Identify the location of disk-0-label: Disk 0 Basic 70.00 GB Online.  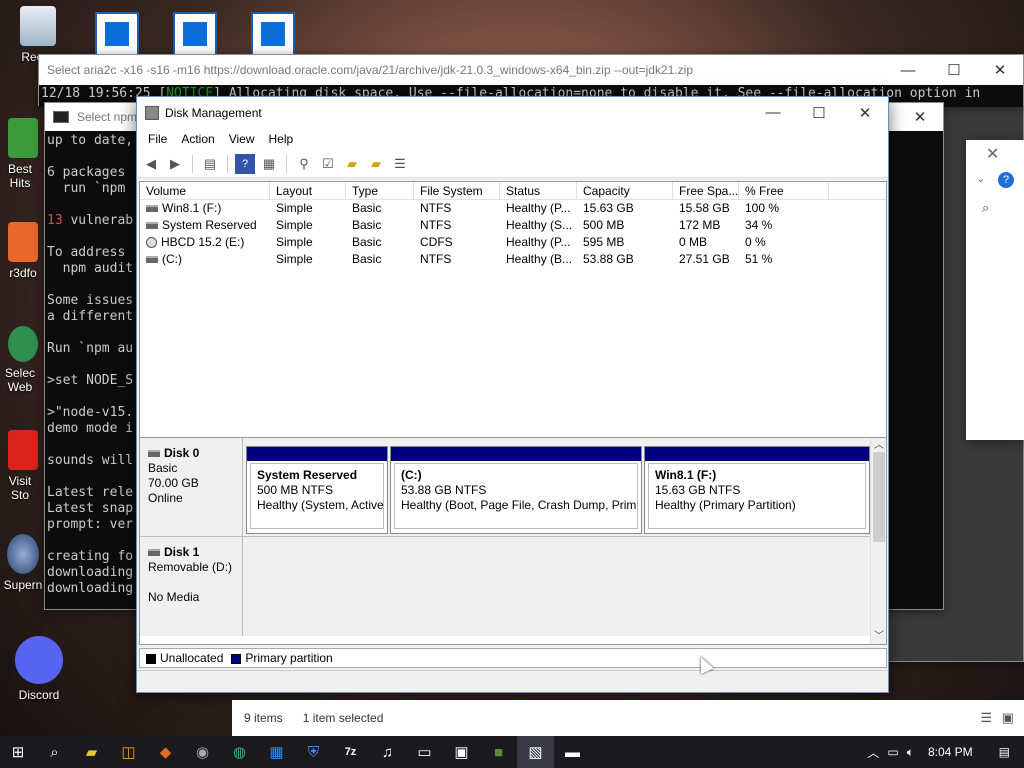
(191, 487).